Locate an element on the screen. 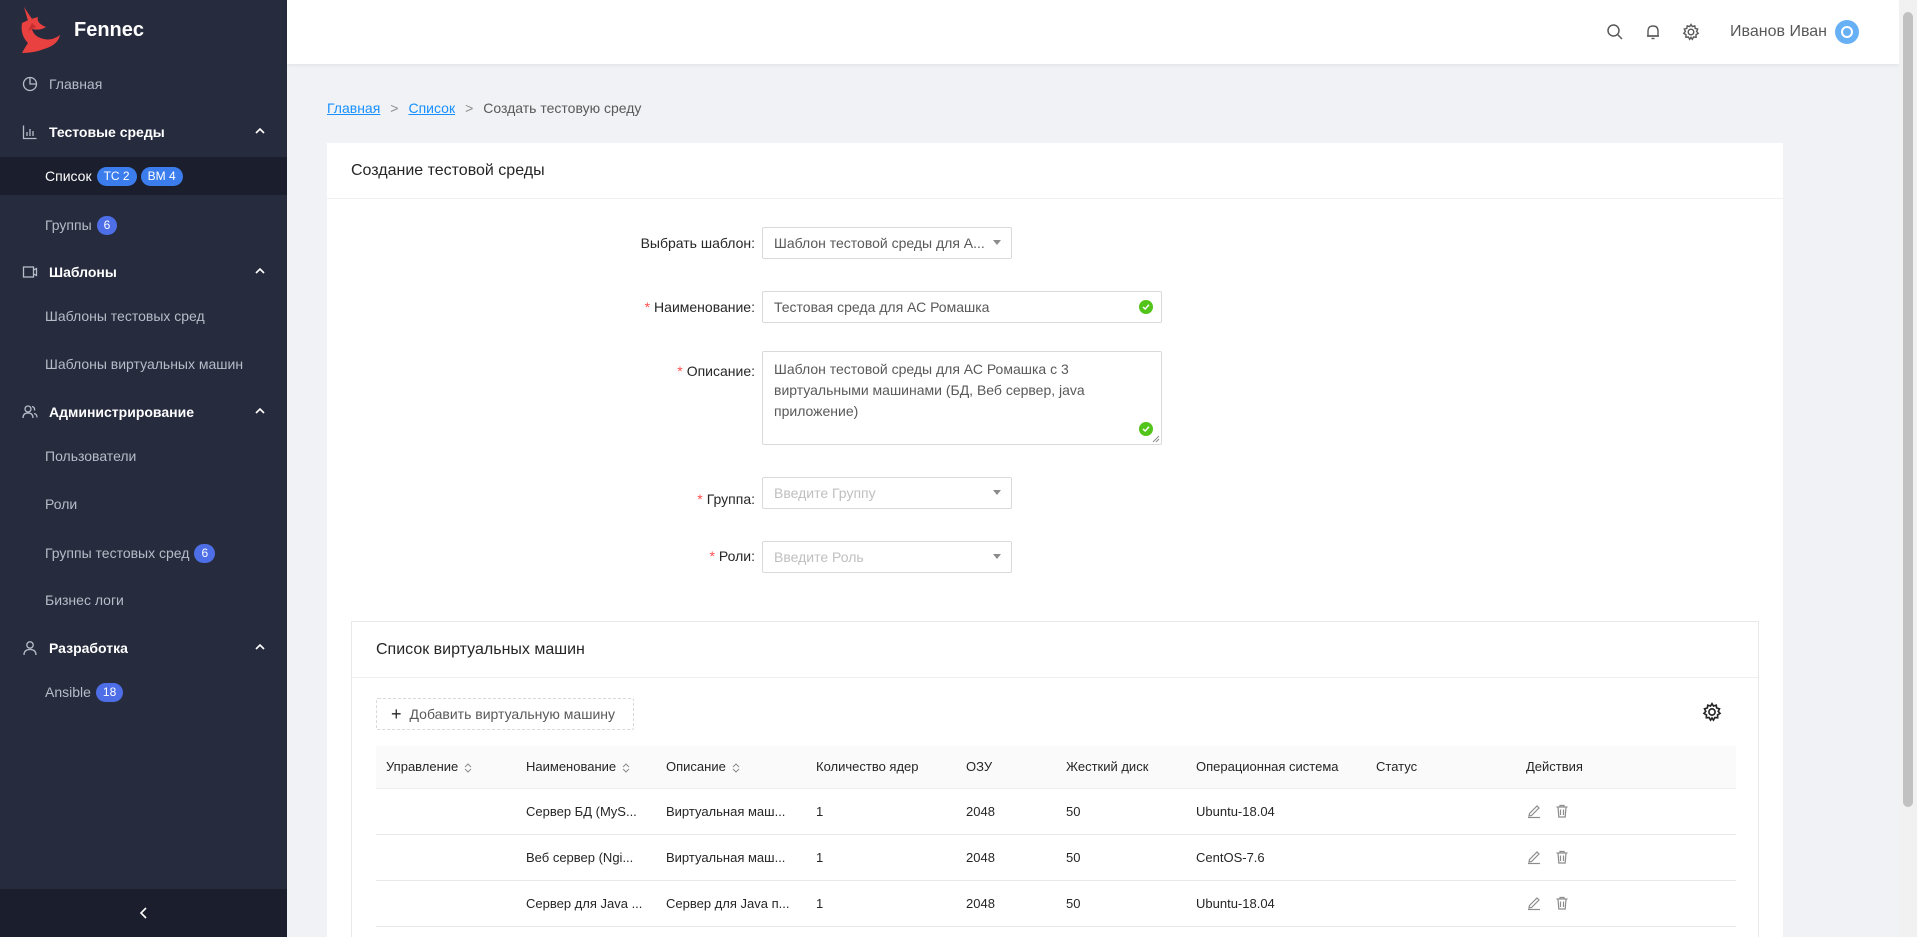 The image size is (1917, 937). sidebar-item-env-templates: Шаблоны тестовых сред is located at coordinates (143, 316).